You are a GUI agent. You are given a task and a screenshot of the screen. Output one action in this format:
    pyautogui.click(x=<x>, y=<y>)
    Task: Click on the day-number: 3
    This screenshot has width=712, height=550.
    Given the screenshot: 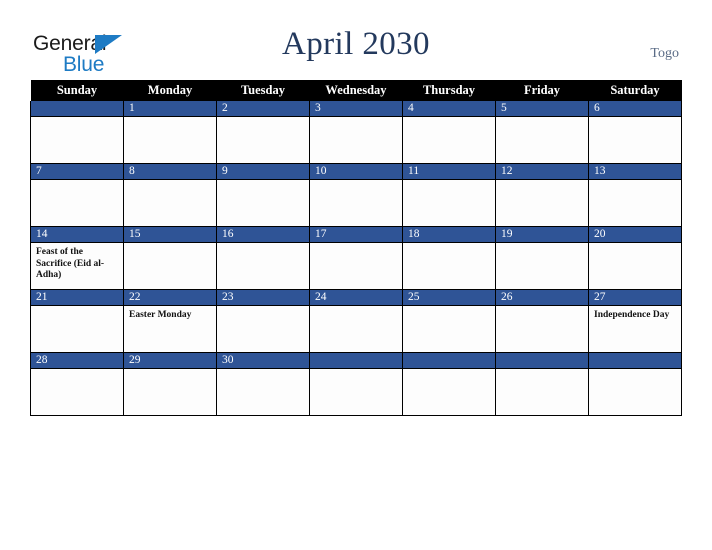 What is the action you would take?
    pyautogui.click(x=356, y=109)
    